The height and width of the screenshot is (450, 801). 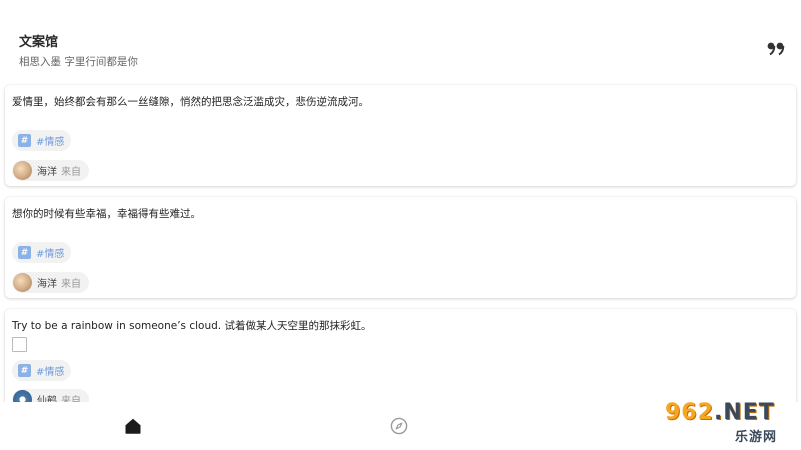 I want to click on home-icon, so click(x=133, y=426).